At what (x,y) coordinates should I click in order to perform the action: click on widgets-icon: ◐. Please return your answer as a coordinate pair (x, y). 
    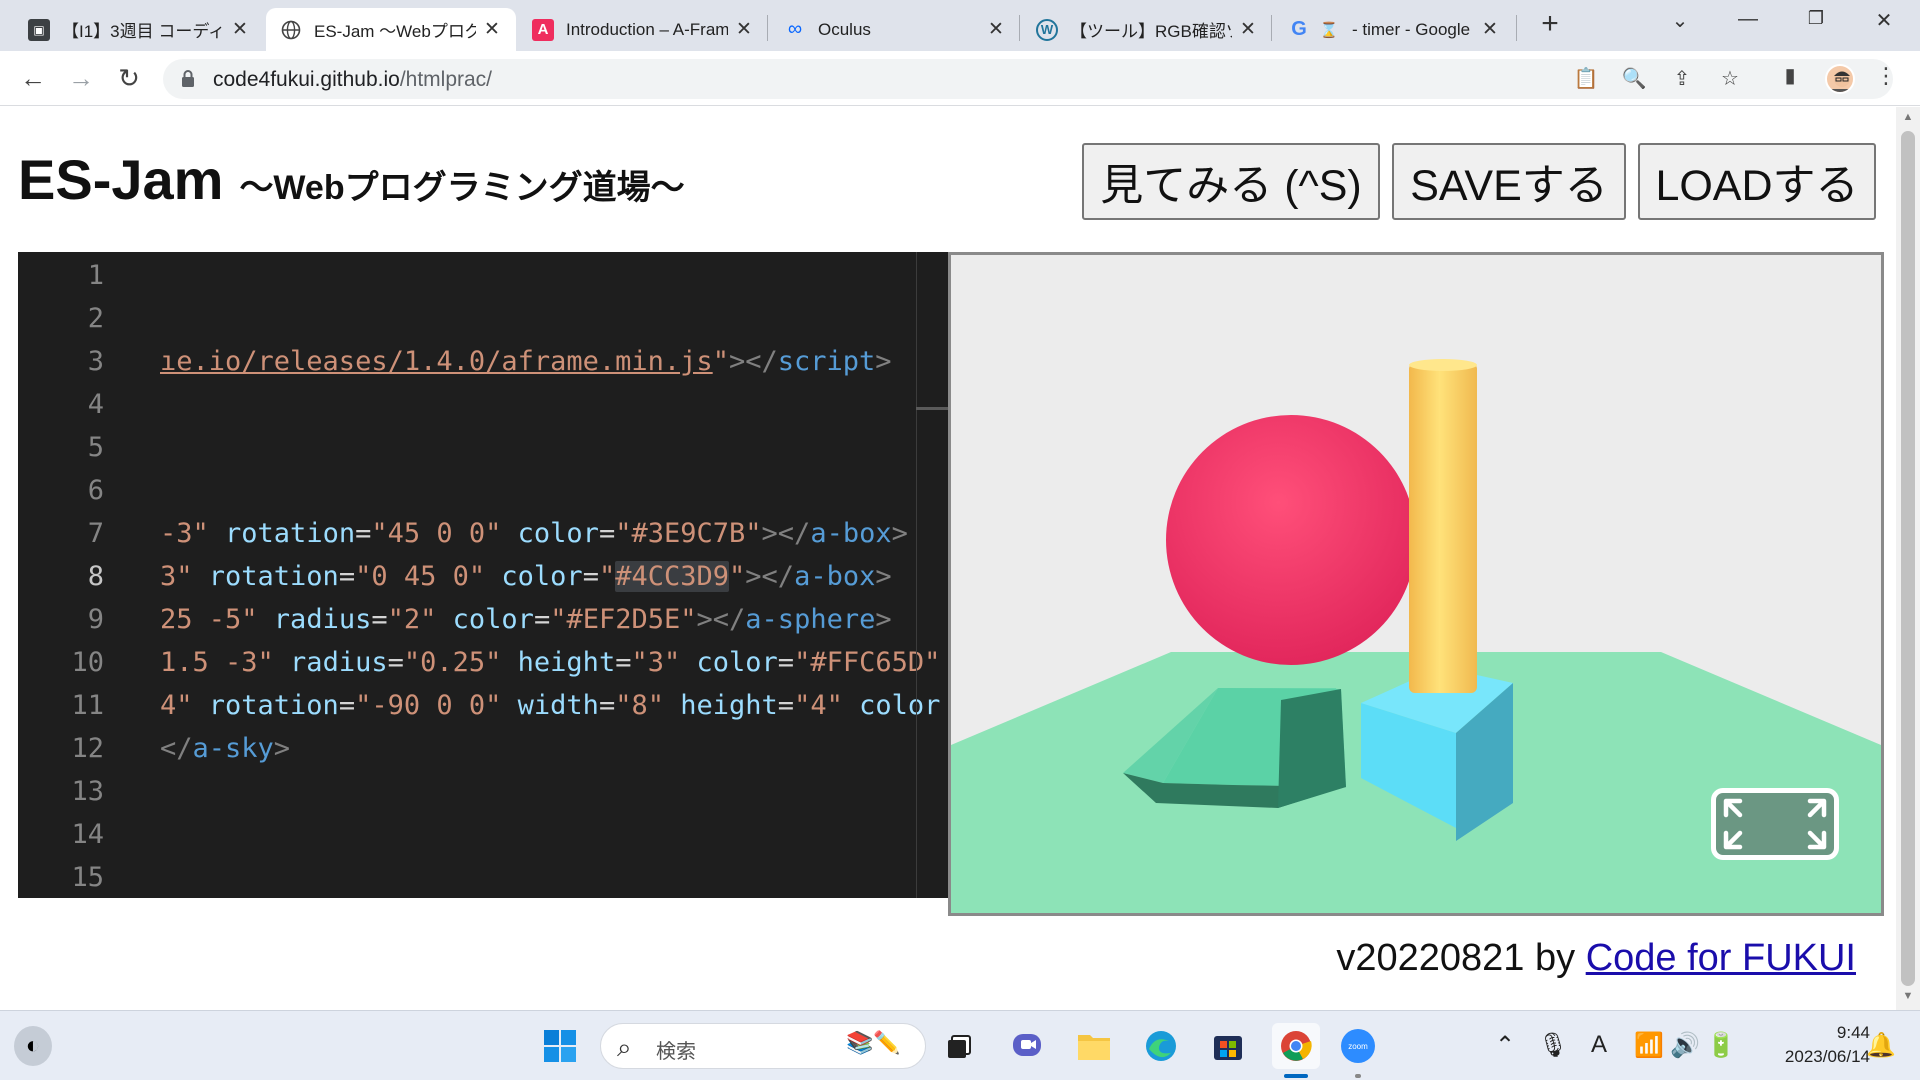
    Looking at the image, I should click on (33, 1046).